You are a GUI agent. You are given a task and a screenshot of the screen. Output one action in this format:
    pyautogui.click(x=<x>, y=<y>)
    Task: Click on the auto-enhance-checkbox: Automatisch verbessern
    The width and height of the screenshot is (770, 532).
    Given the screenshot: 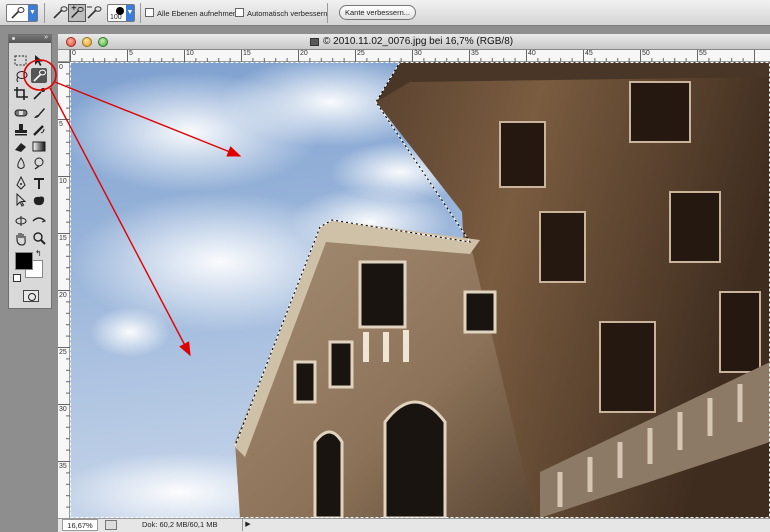 What is the action you would take?
    pyautogui.click(x=281, y=14)
    